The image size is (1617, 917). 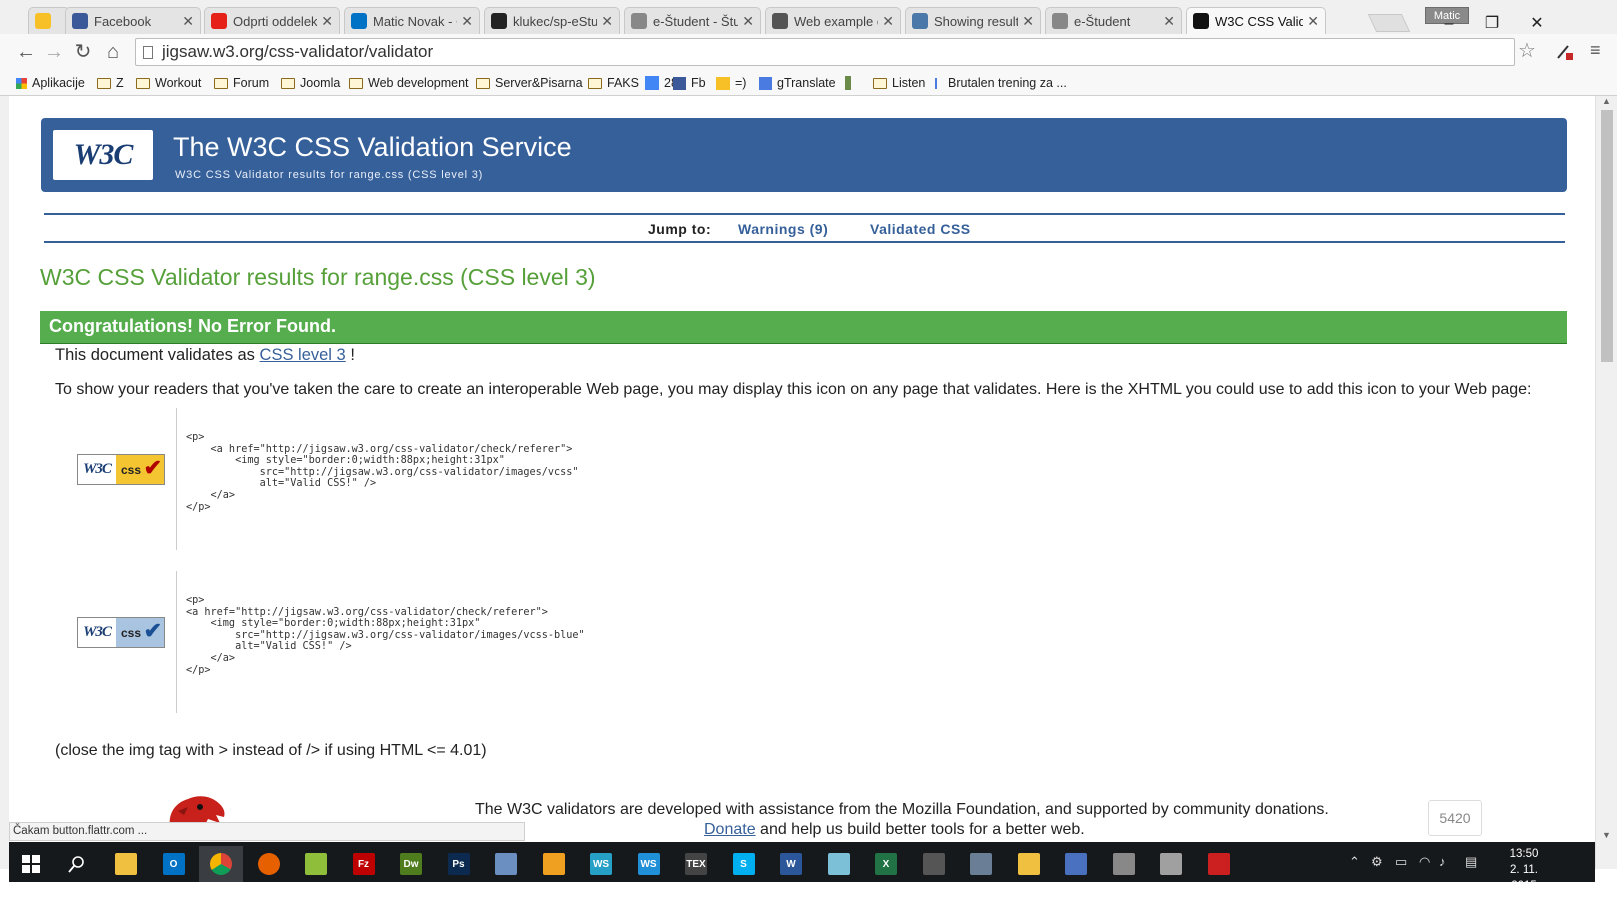 What do you see at coordinates (1455, 818) in the screenshot?
I see `flattr-counter: 5420` at bounding box center [1455, 818].